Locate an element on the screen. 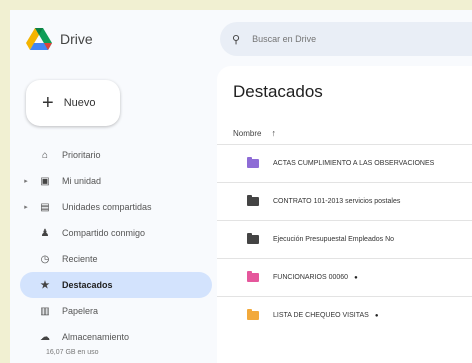  search-bar: ⚲ is located at coordinates (346, 39).